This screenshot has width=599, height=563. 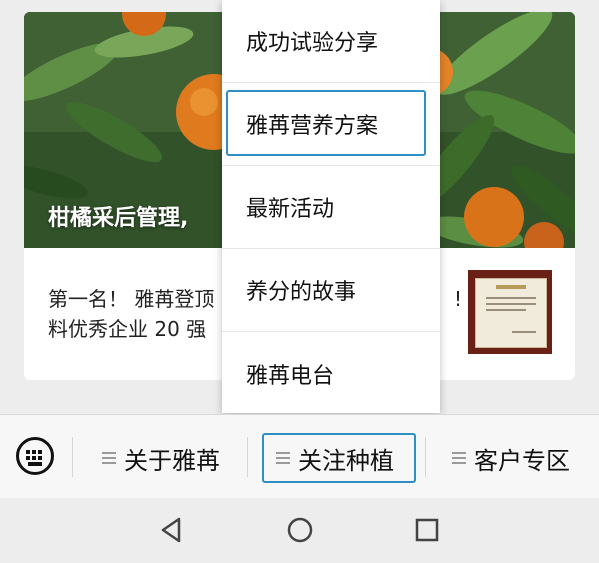 What do you see at coordinates (511, 458) in the screenshot?
I see `tab-customer-zone: 客户专区` at bounding box center [511, 458].